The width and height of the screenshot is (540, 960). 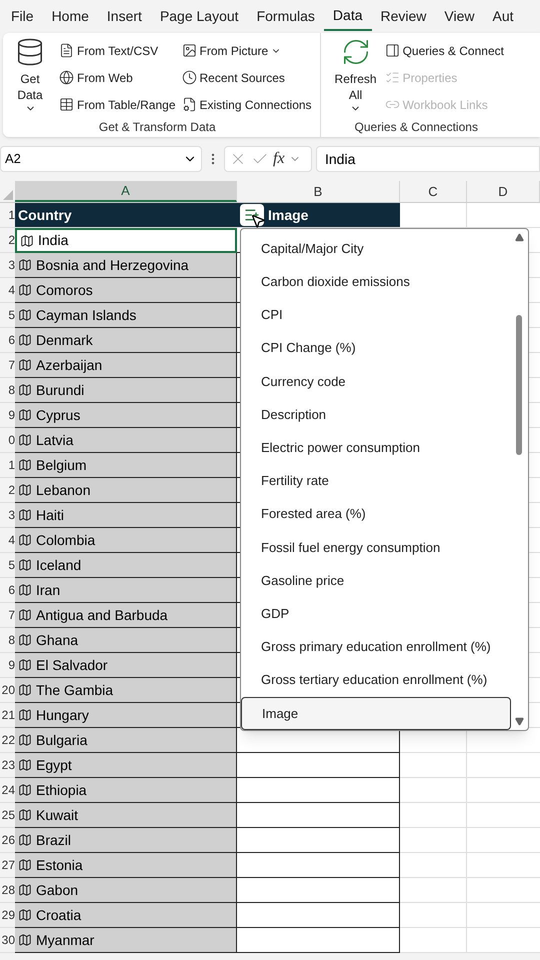 I want to click on row-header: 24, so click(x=7, y=790).